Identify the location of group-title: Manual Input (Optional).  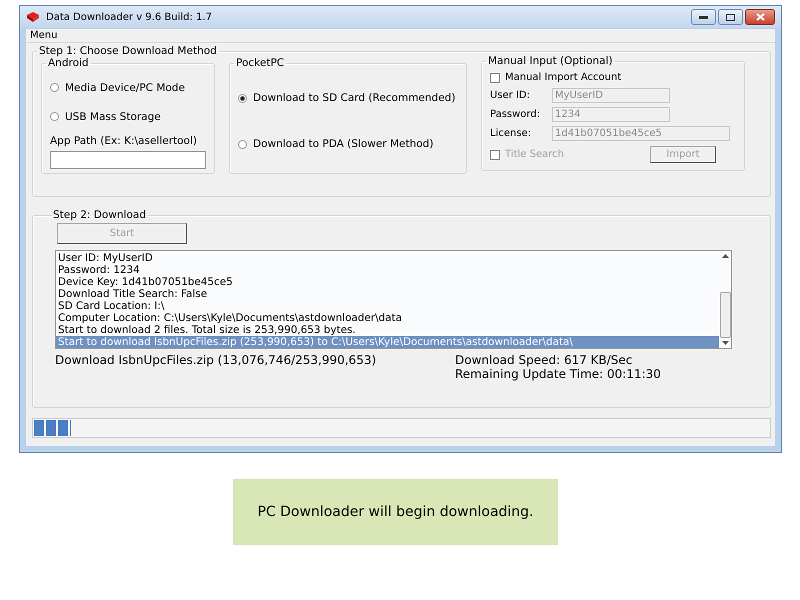
(550, 61).